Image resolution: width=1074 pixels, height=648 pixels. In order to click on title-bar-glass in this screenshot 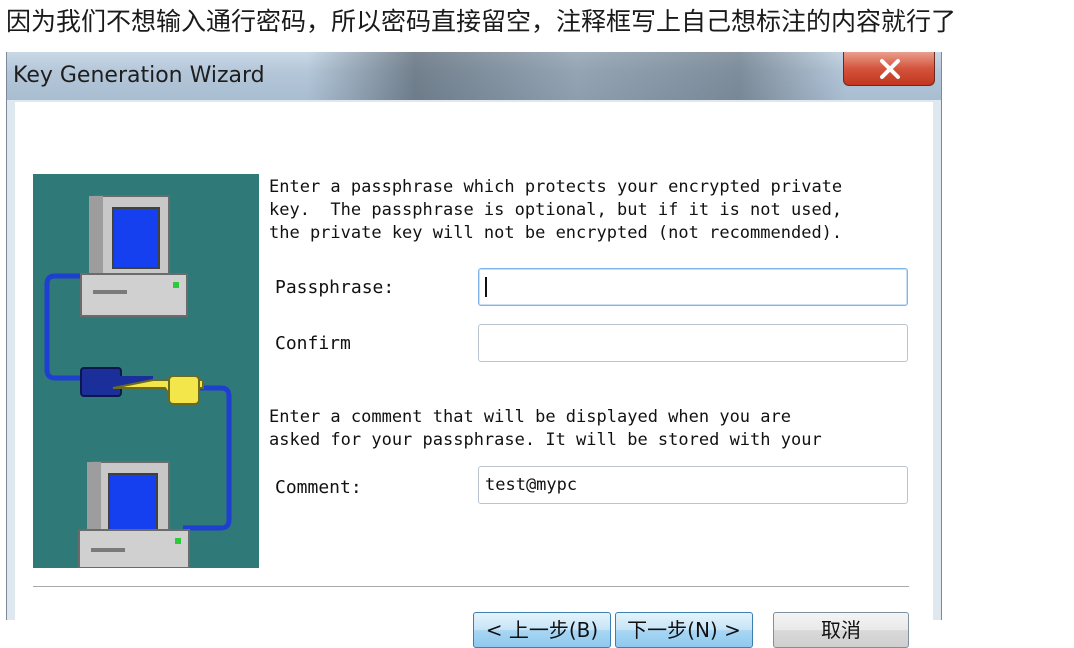, I will do `click(577, 76)`.